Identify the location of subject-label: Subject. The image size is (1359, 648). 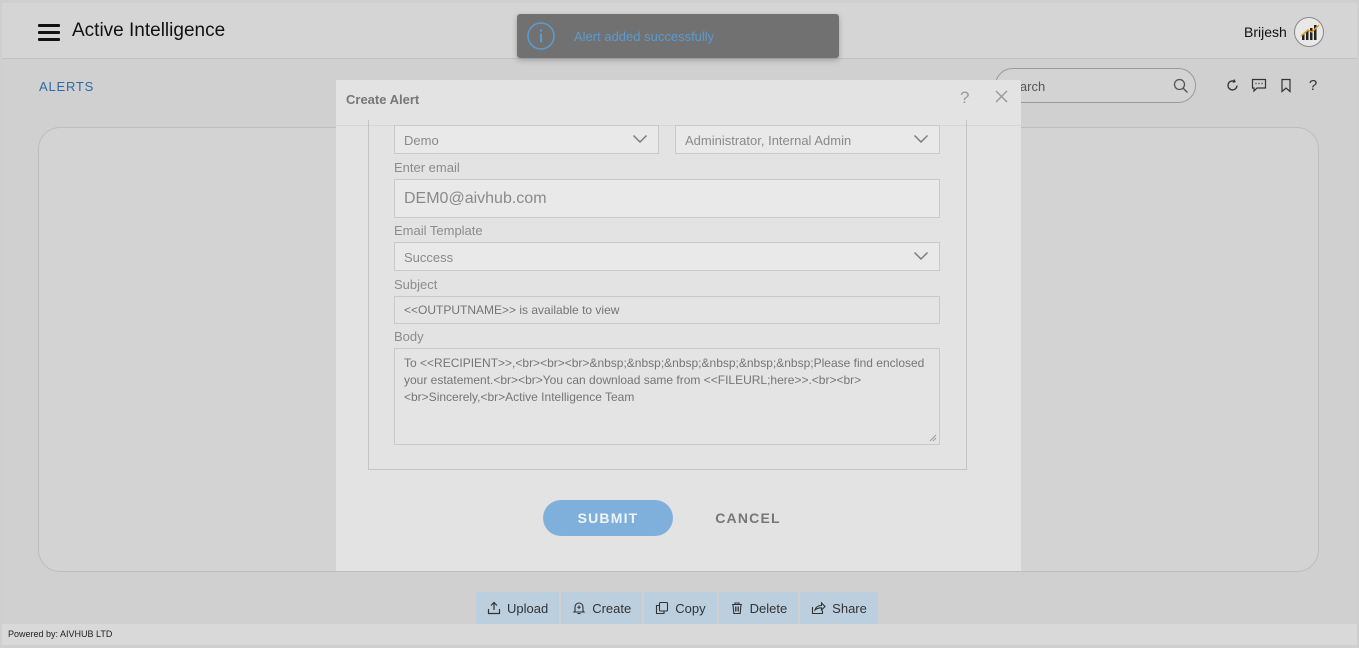
(416, 284).